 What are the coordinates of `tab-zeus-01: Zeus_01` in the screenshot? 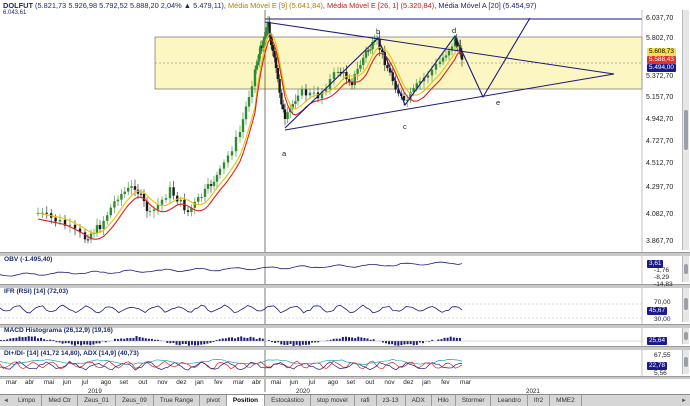 It's located at (97, 400).